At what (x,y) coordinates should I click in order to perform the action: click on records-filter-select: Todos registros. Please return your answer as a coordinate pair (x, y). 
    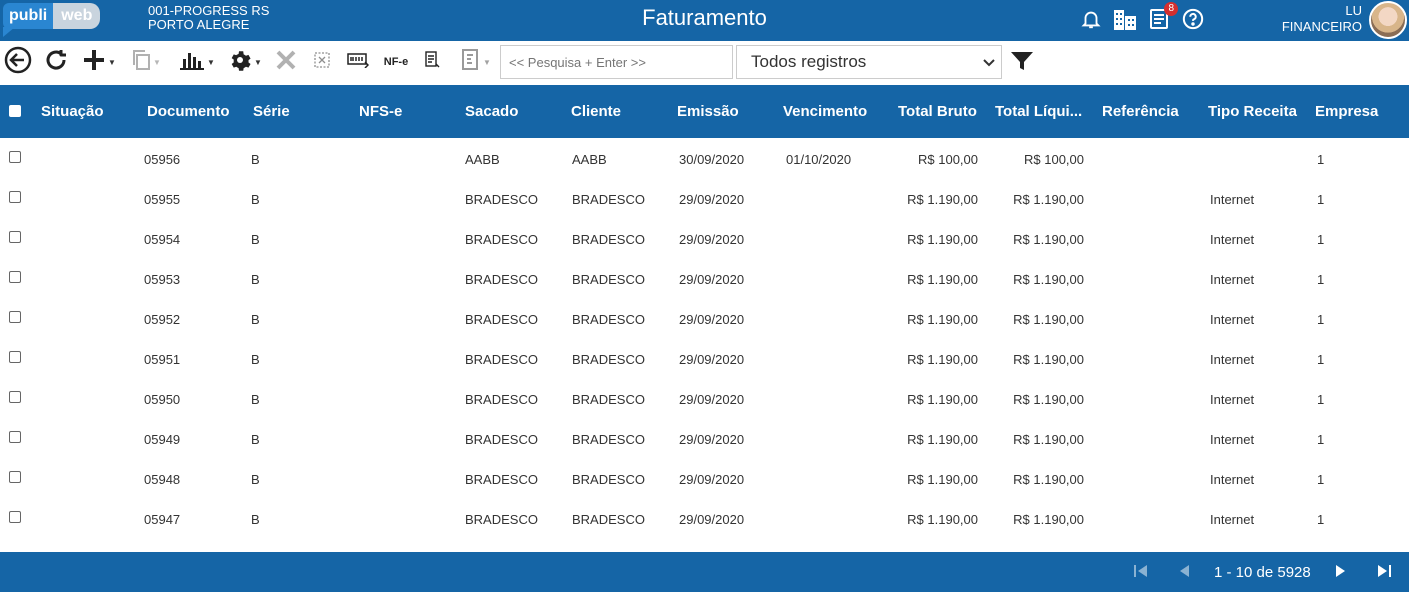
    Looking at the image, I should click on (869, 62).